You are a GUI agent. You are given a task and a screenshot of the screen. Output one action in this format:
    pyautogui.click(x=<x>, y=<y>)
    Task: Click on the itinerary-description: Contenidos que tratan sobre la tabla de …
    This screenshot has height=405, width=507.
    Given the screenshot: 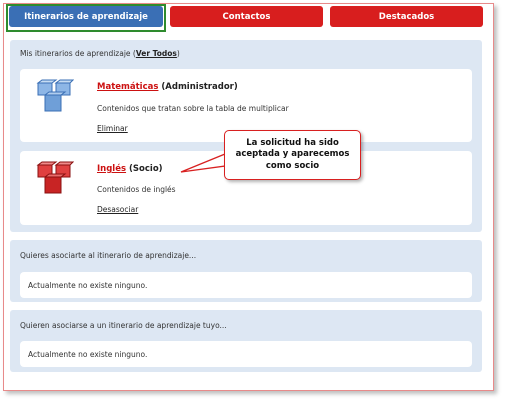 What is the action you would take?
    pyautogui.click(x=193, y=108)
    